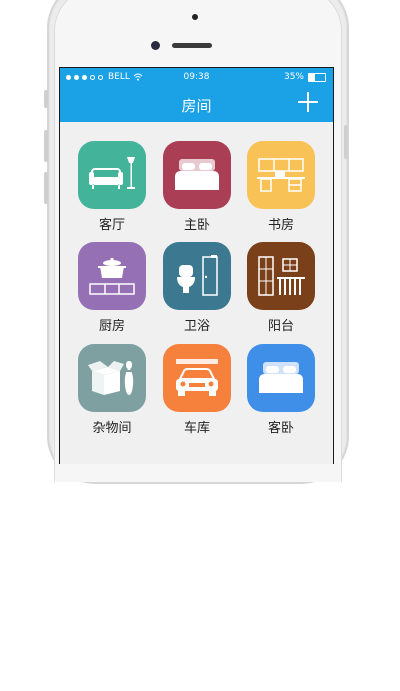 This screenshot has width=400, height=691. Describe the element at coordinates (46, 99) in the screenshot. I see `volume-up-button` at that location.